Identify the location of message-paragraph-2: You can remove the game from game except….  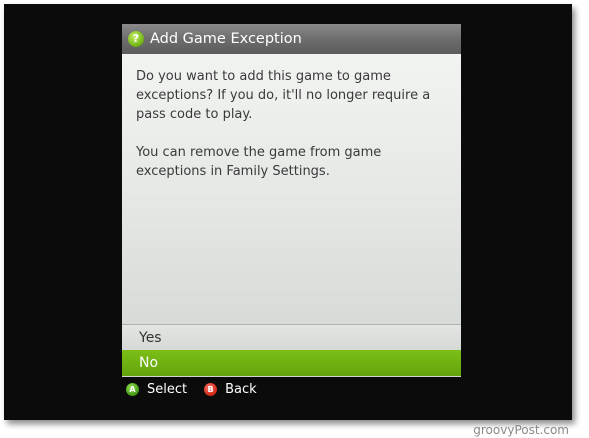
(259, 162).